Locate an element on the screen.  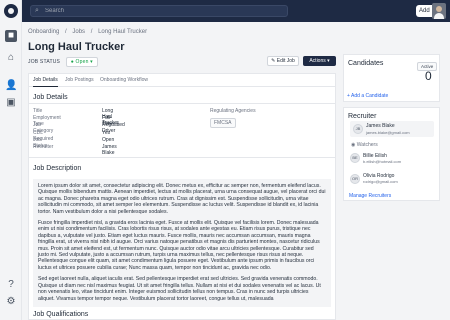
status-select: ● Open ▾ is located at coordinates (81, 62).